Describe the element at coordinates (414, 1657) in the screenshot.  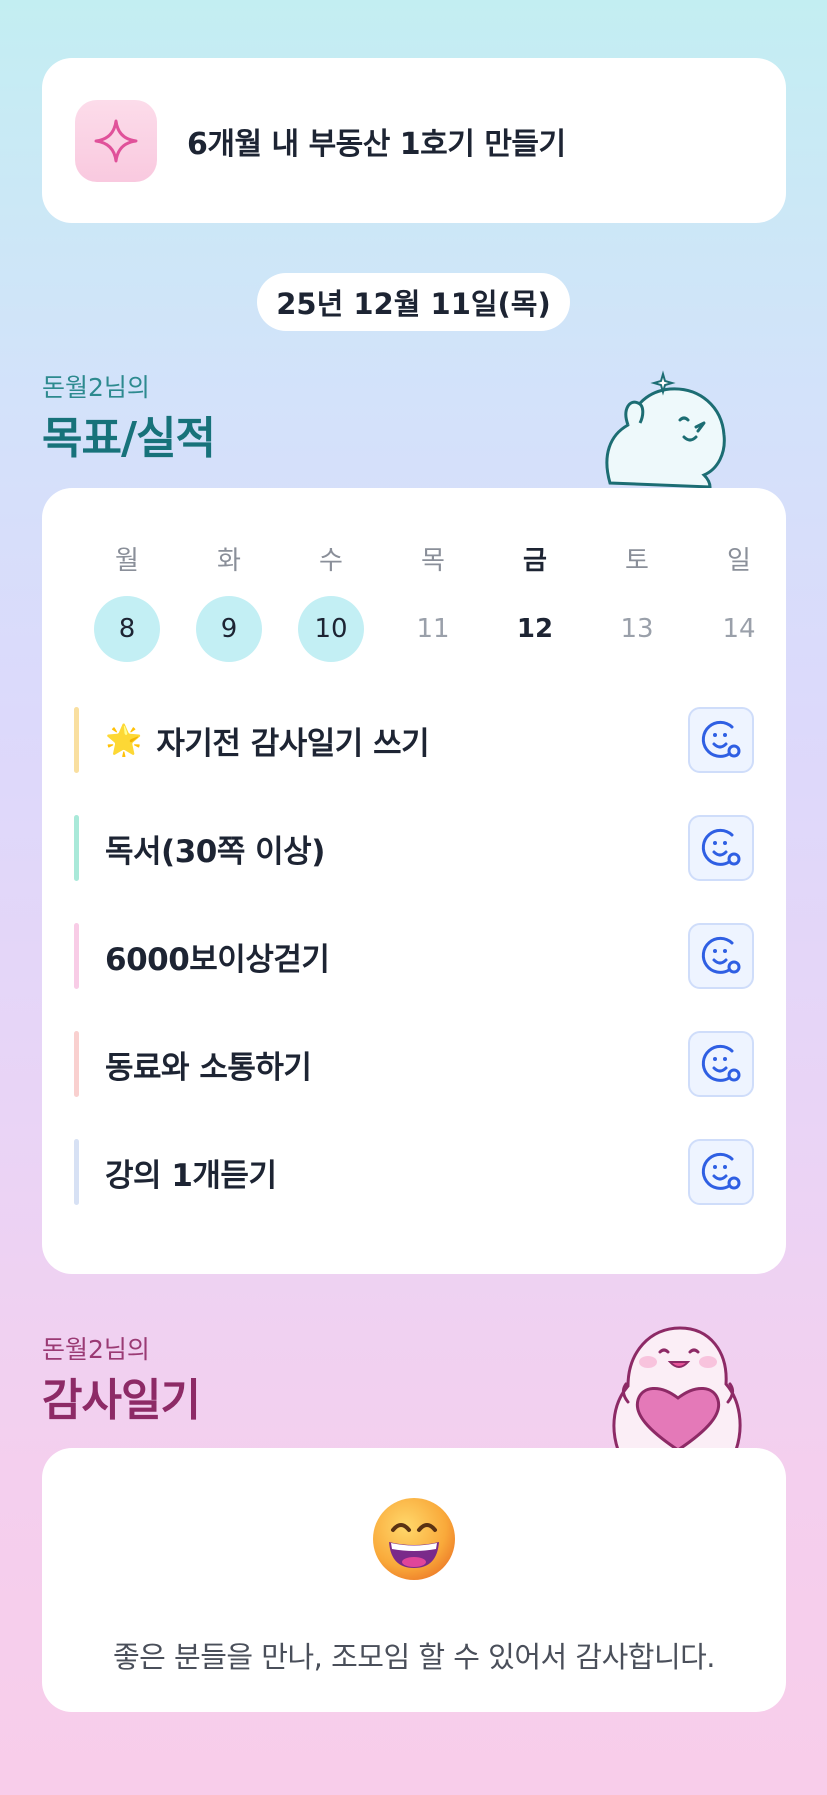
I see `gratitude-text: 좋은 분들을 만나, 조모임 할 수 있어서 감사합니다.` at that location.